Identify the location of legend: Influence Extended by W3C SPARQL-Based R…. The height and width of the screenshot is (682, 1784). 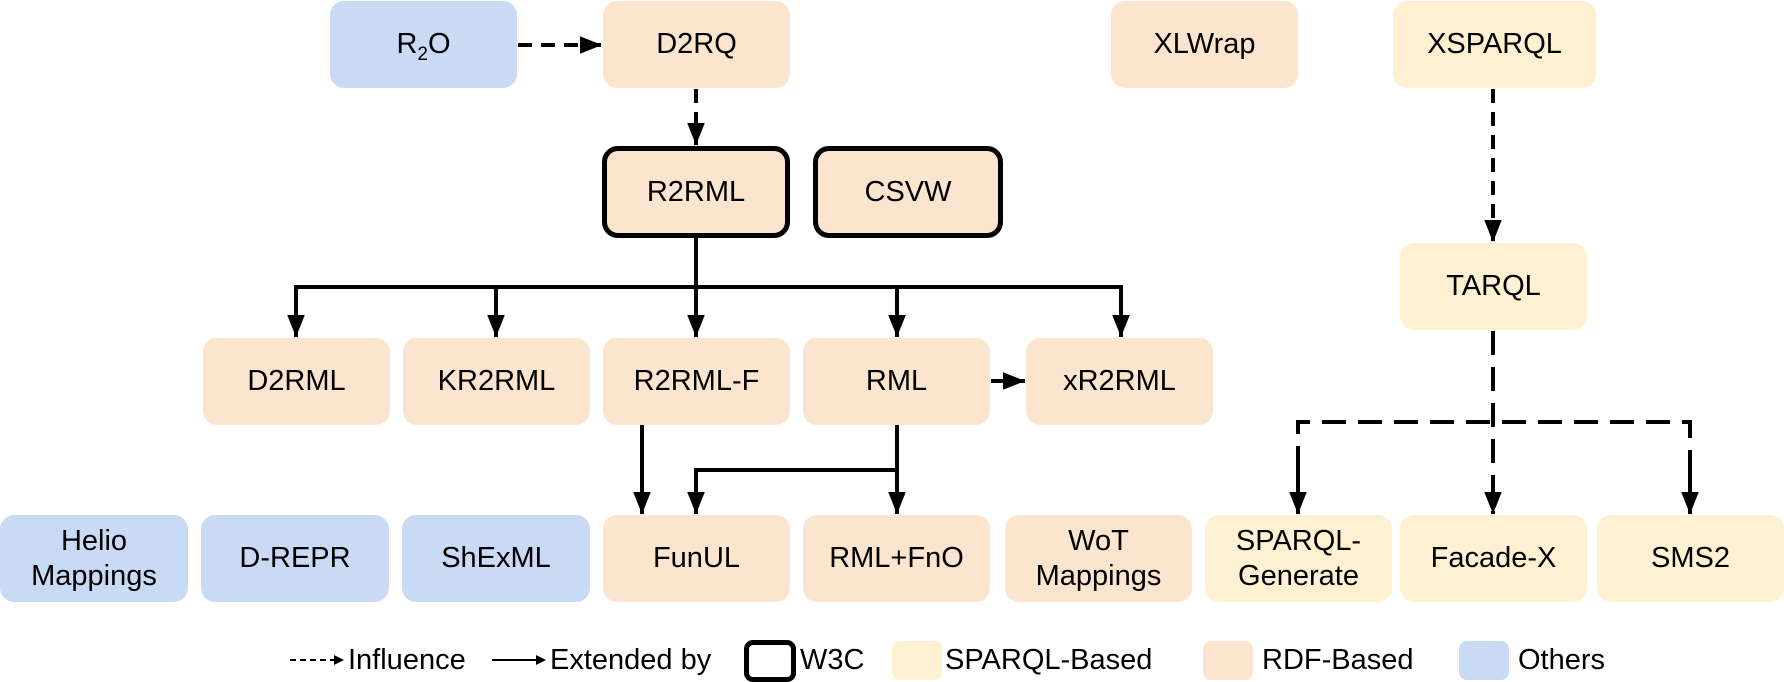
(892, 660).